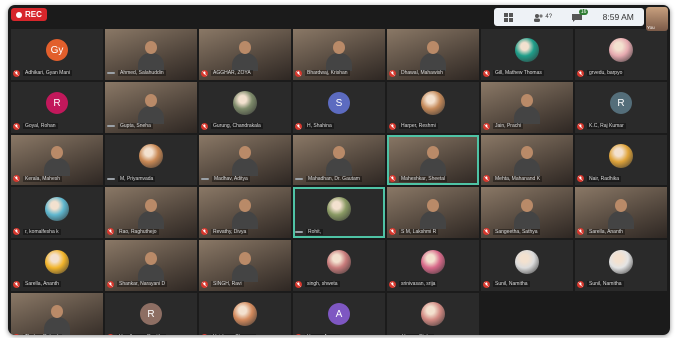 The height and width of the screenshot is (338, 679). What do you see at coordinates (527, 160) in the screenshot?
I see `participant-tile: Mehta, Mahanand K` at bounding box center [527, 160].